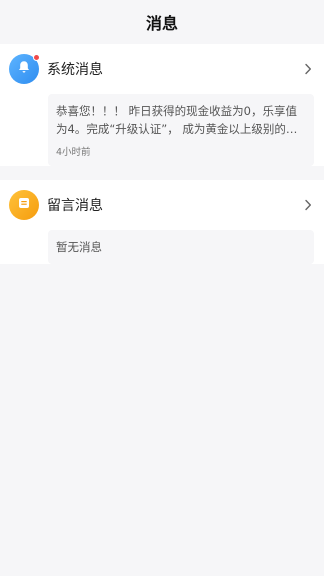 This screenshot has height=576, width=324. I want to click on message-icon, so click(24, 205).